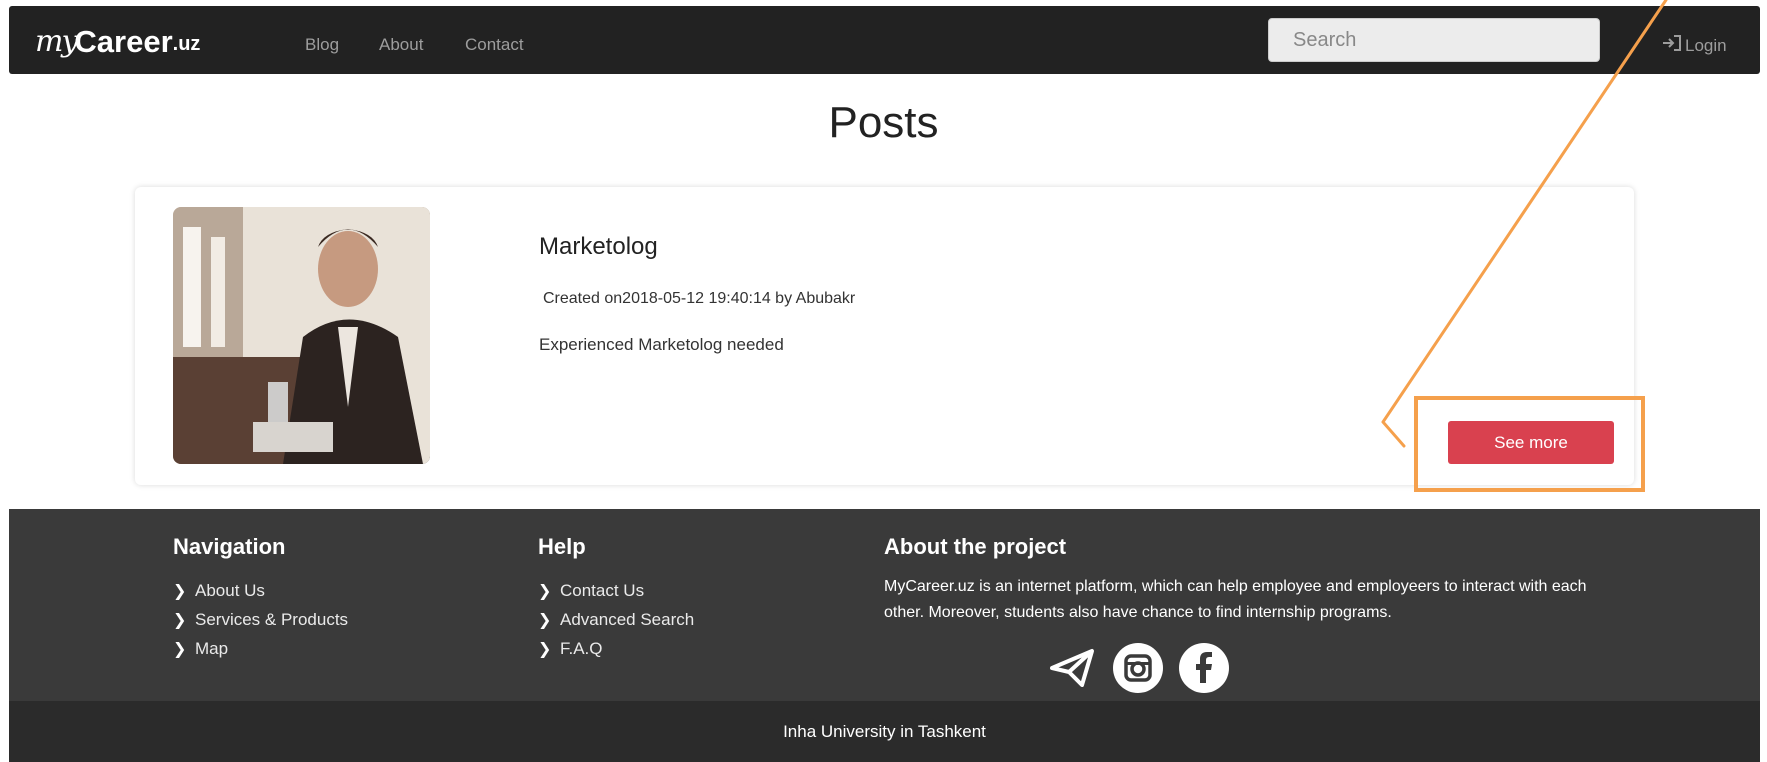 This screenshot has width=1767, height=762. I want to click on brand-script: my, so click(56, 41).